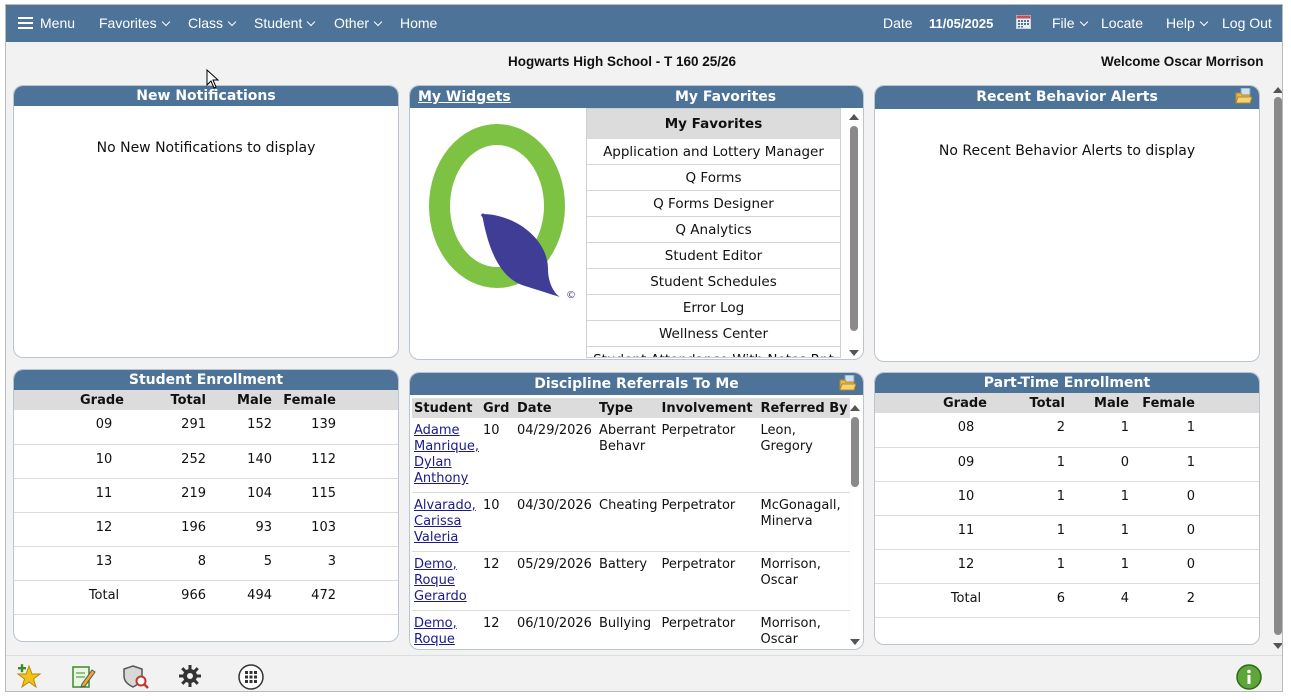  Describe the element at coordinates (713, 230) in the screenshot. I see `favorite-item: Q Analytics` at that location.